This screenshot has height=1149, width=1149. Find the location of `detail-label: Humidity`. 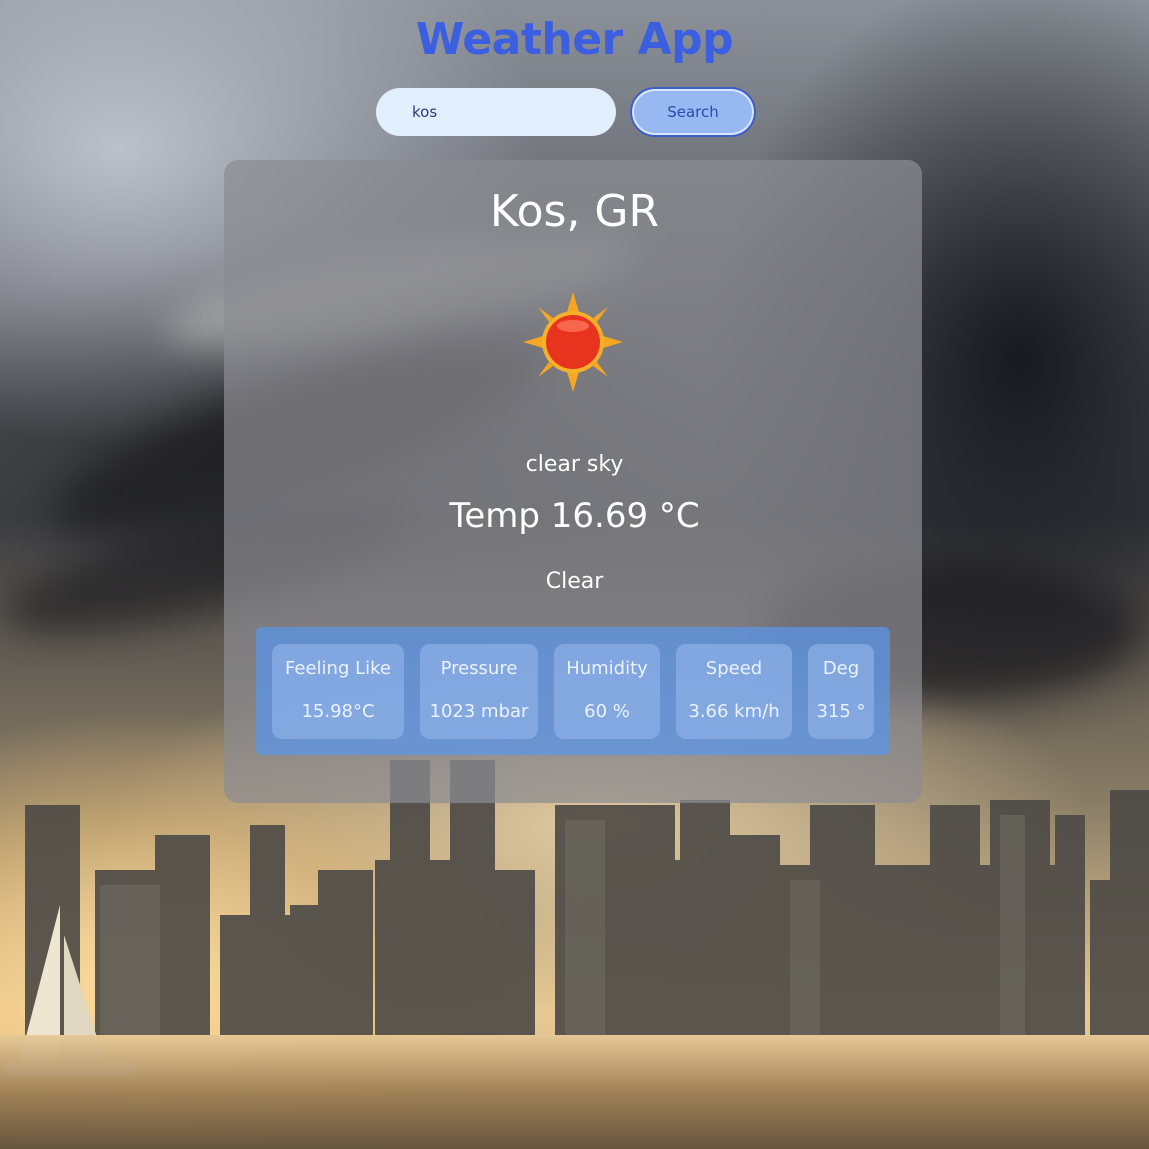

detail-label: Humidity is located at coordinates (607, 668).